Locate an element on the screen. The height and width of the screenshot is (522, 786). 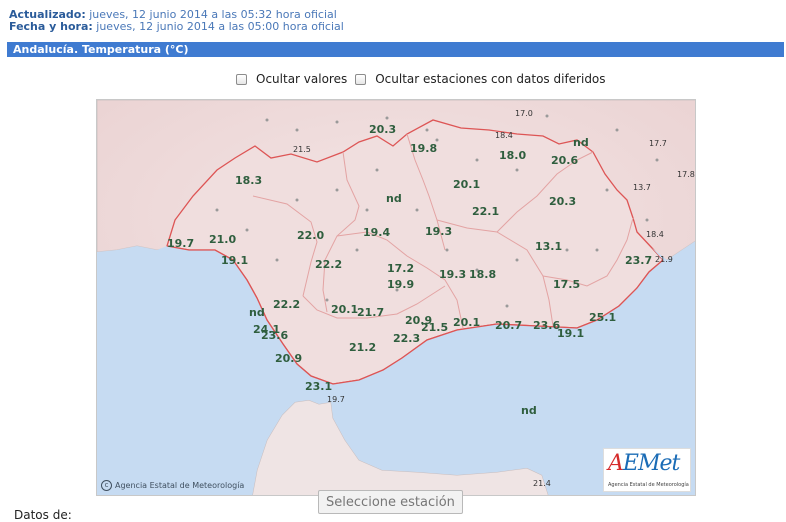
temperature-label: 21.7 is located at coordinates (370, 312).